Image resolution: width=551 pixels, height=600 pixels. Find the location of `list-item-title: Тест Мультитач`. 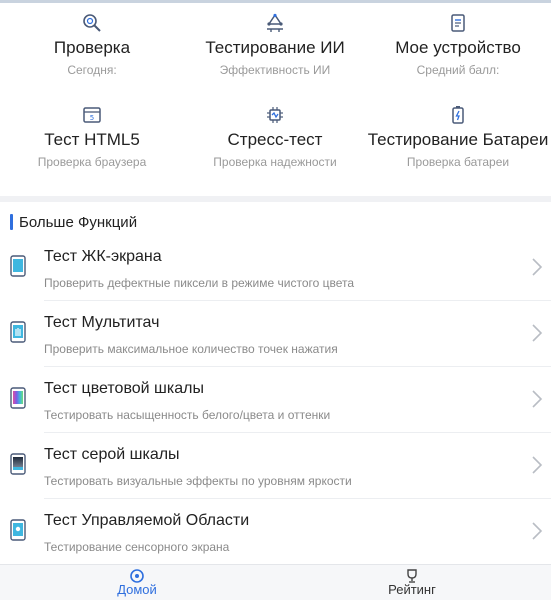

list-item-title: Тест Мультитач is located at coordinates (102, 322).